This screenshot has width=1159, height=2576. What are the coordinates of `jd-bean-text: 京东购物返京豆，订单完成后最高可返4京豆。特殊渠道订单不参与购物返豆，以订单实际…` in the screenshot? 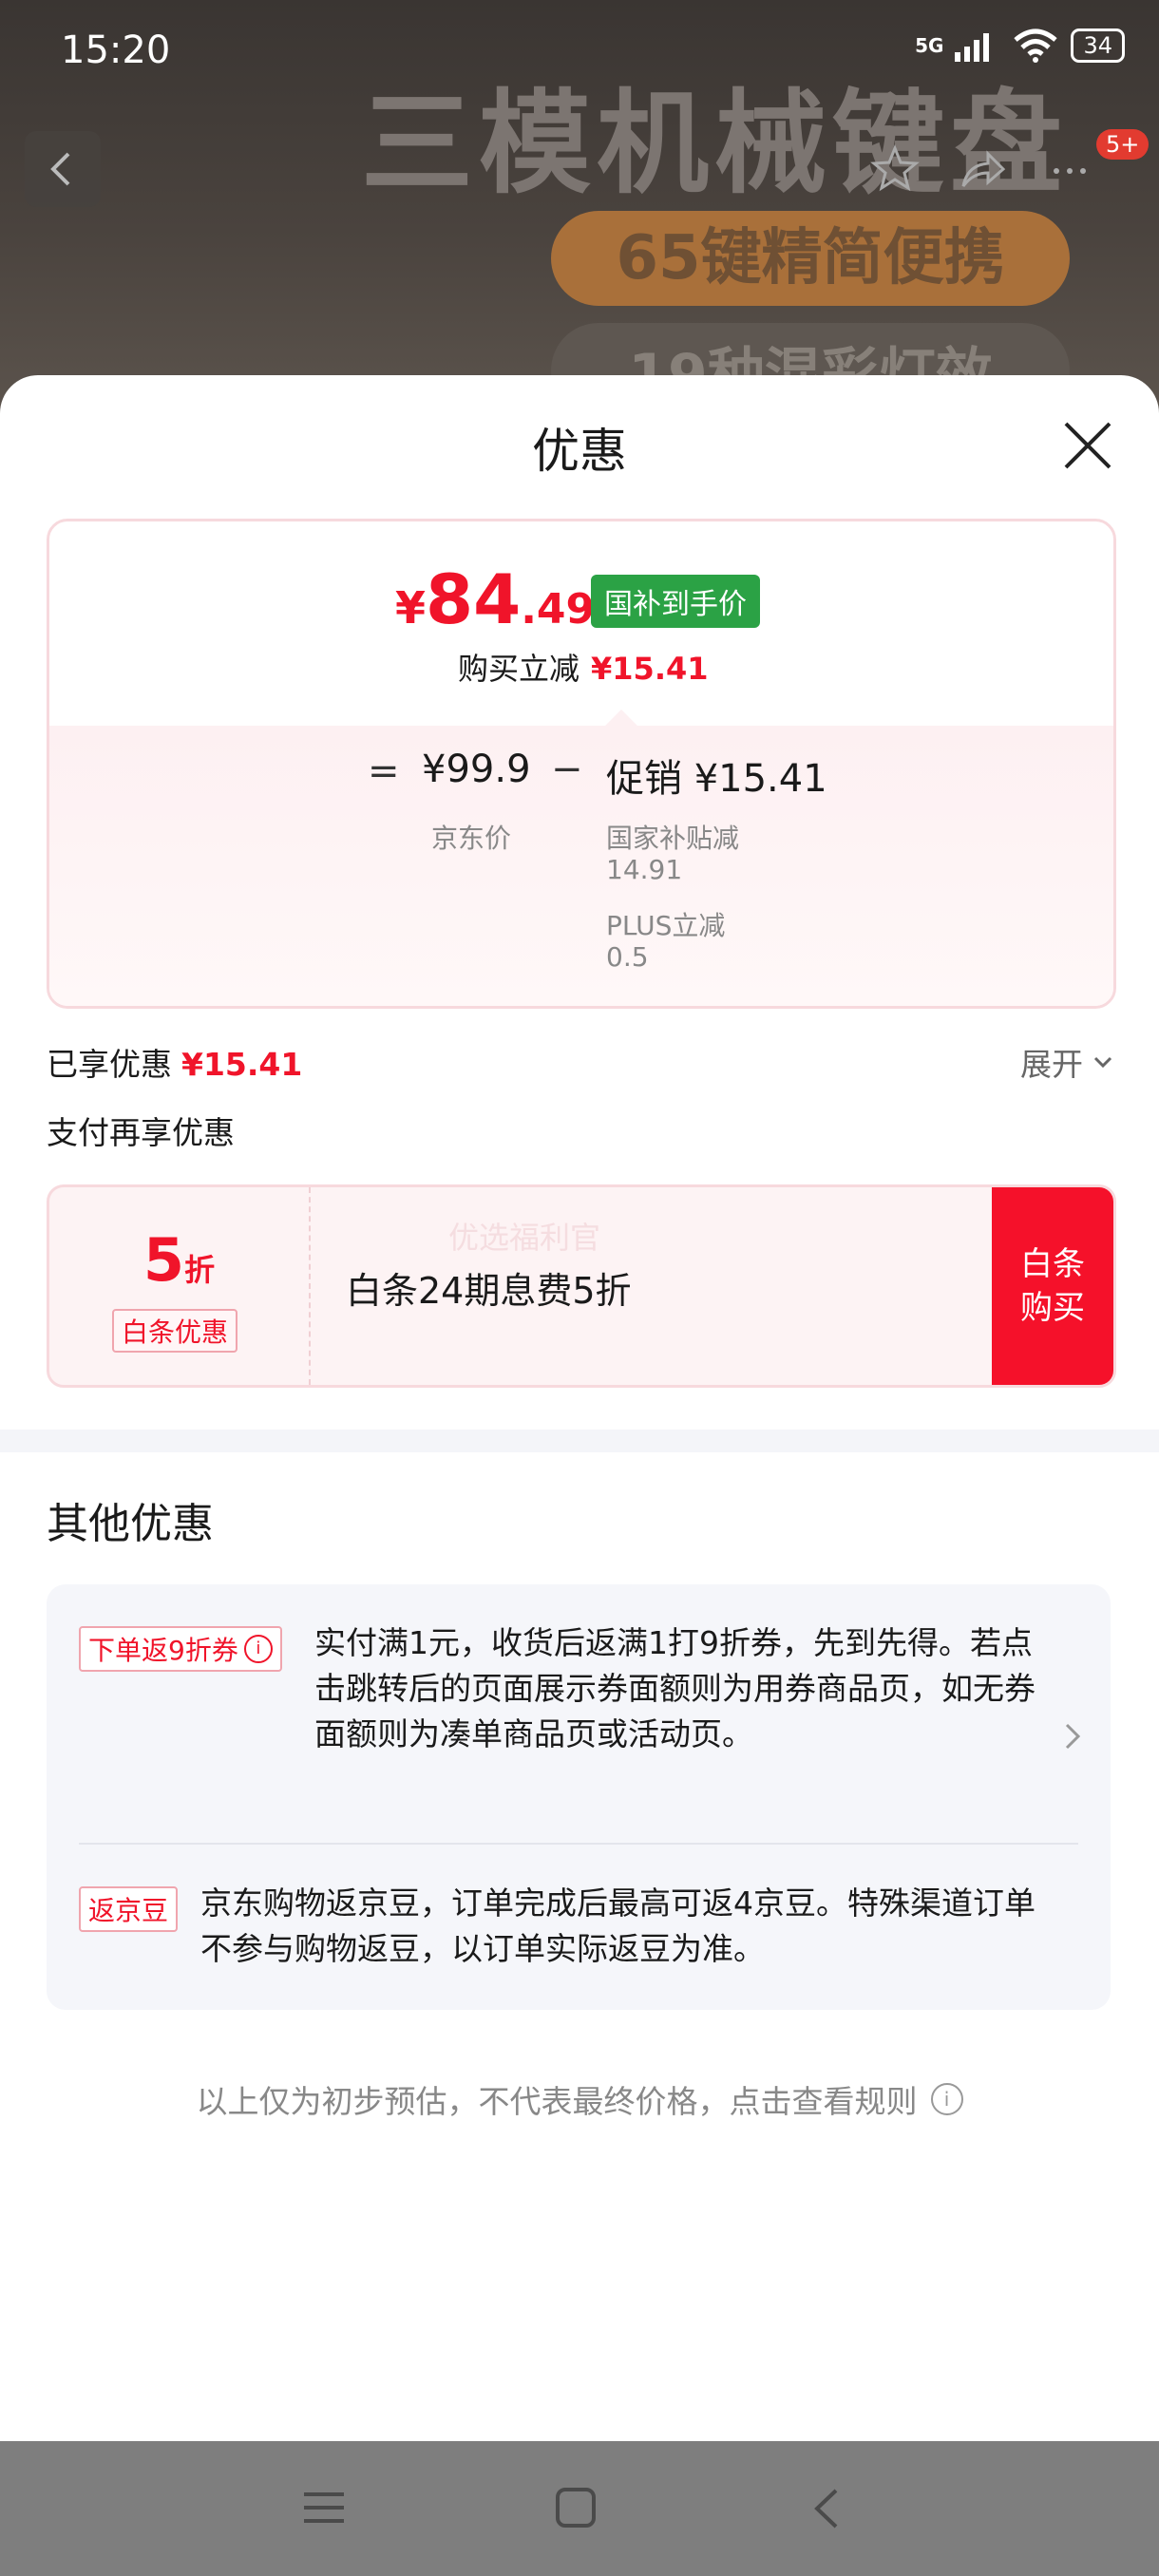 It's located at (618, 1926).